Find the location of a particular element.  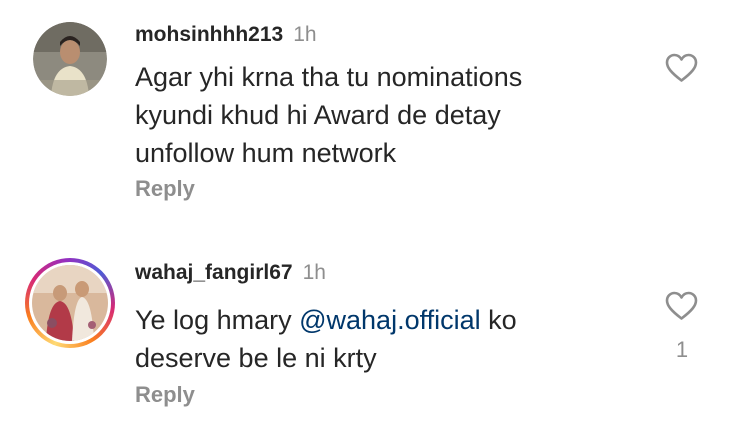

wedding-photo-avatar-icon is located at coordinates (70, 303).